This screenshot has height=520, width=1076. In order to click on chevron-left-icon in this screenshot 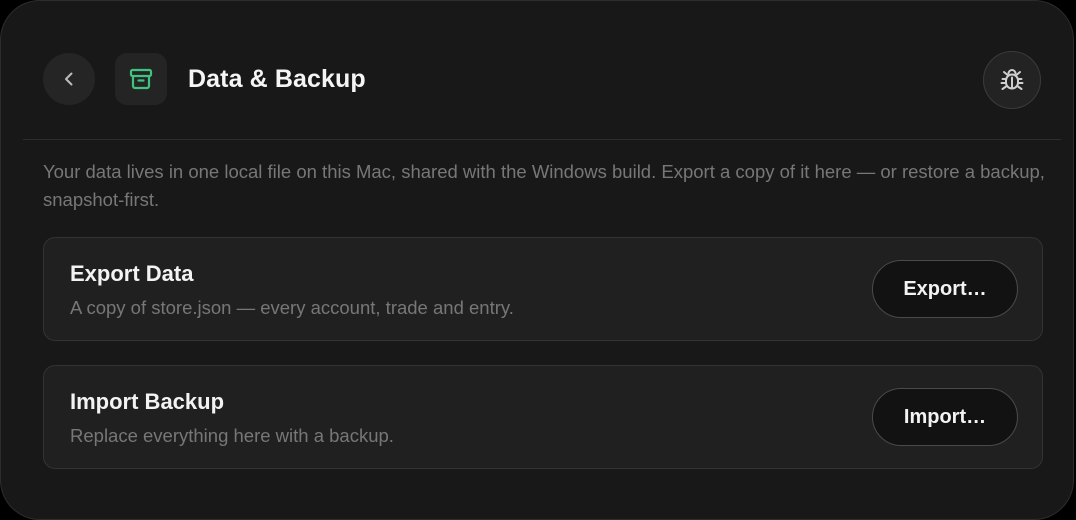, I will do `click(69, 79)`.